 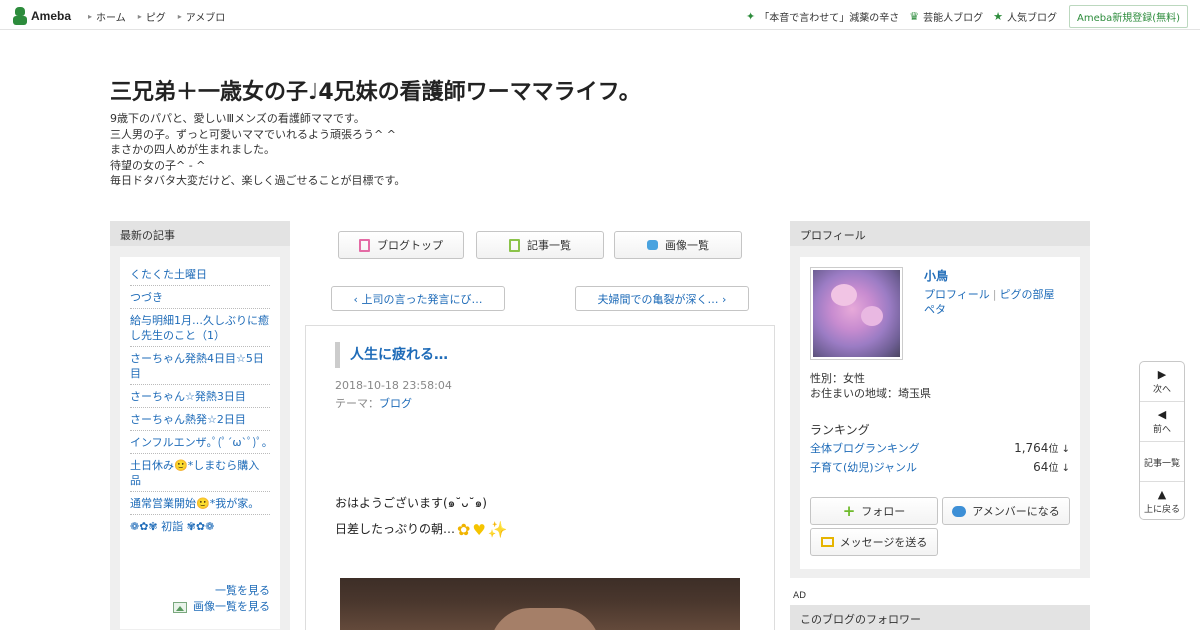 What do you see at coordinates (200, 503) in the screenshot?
I see `recent-article-link: 通常営業開始🙂*我が家。` at bounding box center [200, 503].